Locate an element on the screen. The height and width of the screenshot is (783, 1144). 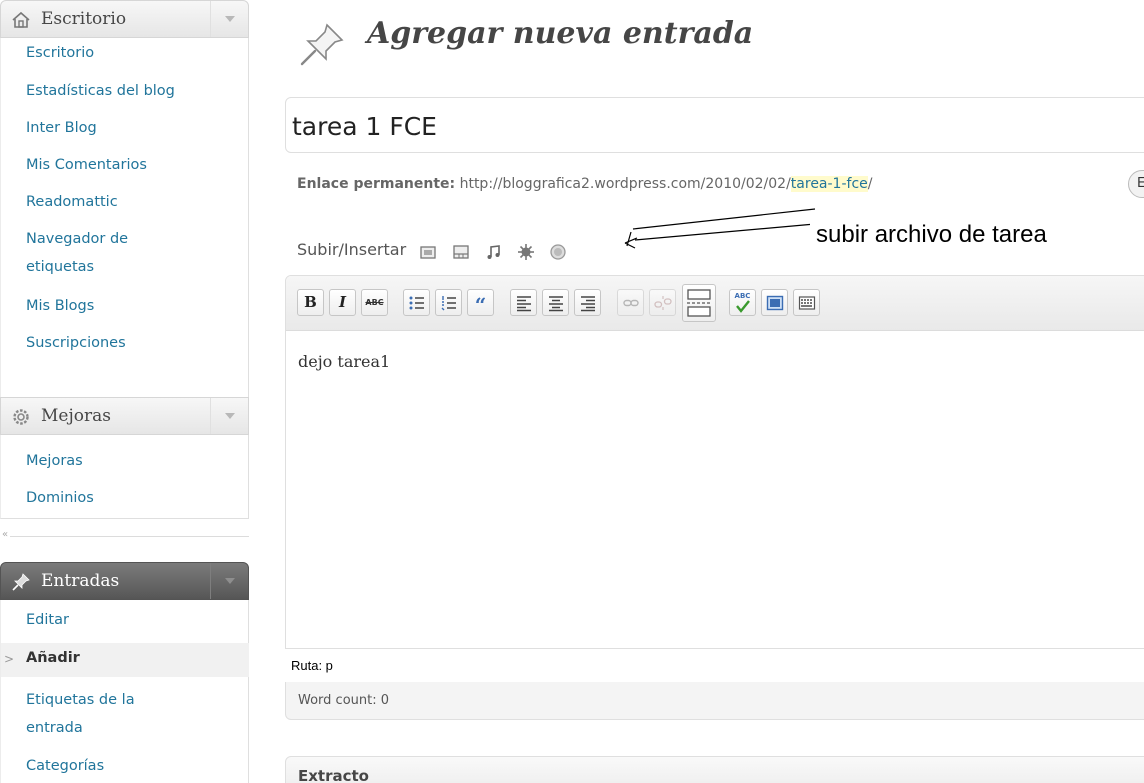
collapse-divider is located at coordinates (129, 536).